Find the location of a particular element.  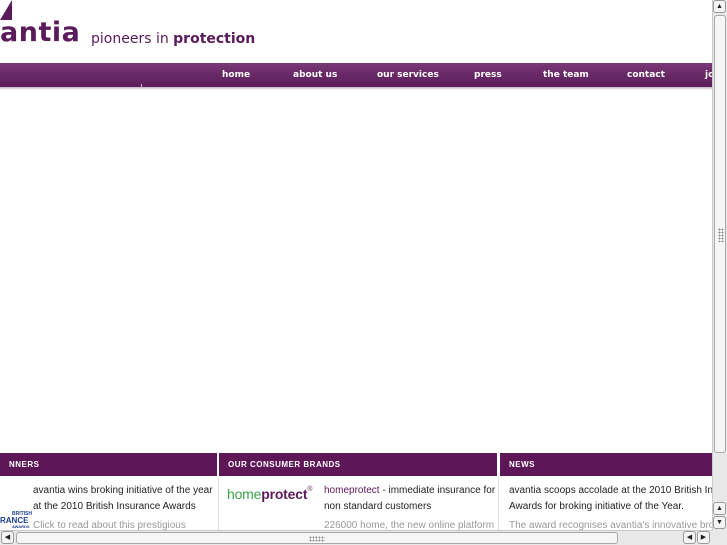

nav-press: press is located at coordinates (488, 75).